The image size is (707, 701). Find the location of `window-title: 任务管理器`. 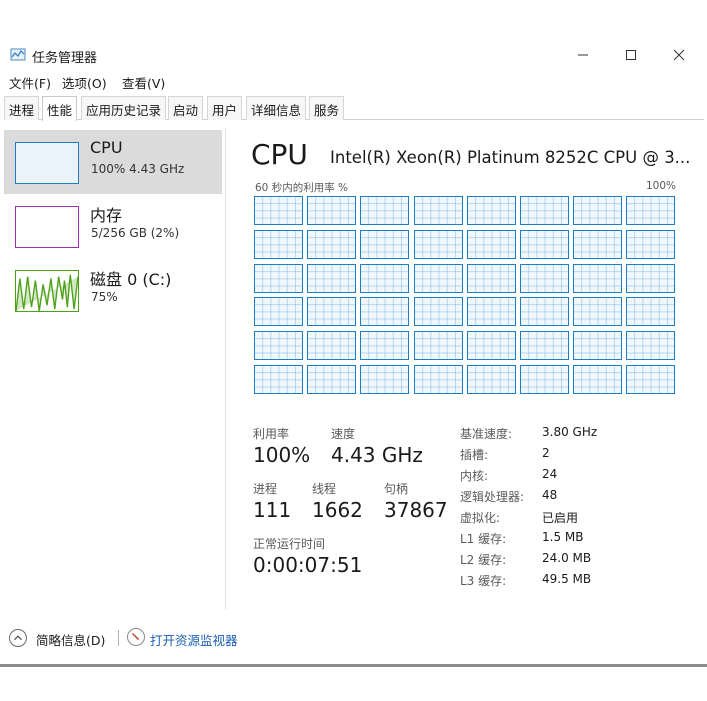

window-title: 任务管理器 is located at coordinates (65, 58).